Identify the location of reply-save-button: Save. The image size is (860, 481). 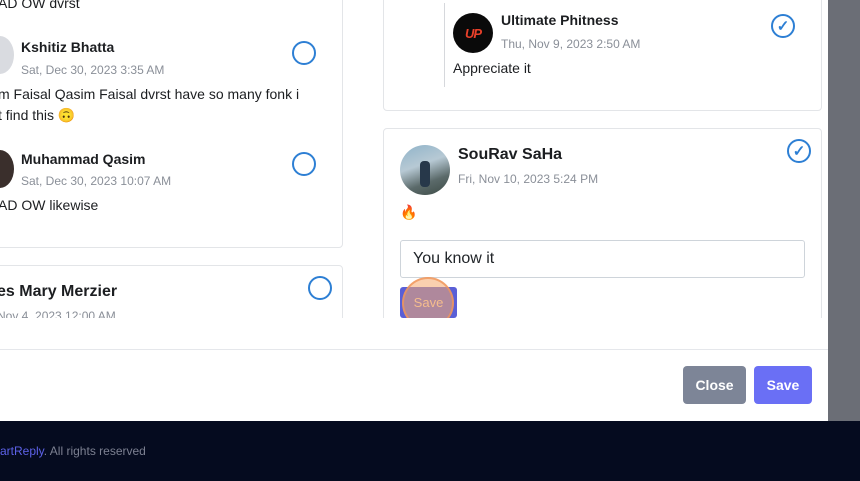
(428, 302).